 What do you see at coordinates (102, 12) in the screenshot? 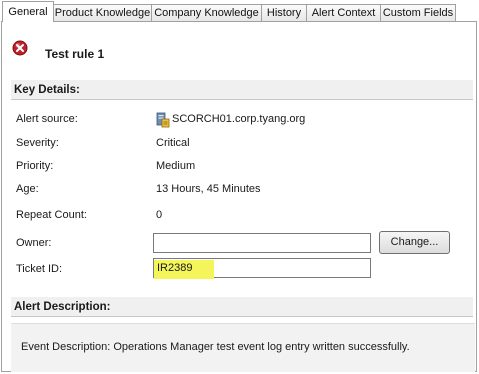
I see `tab-product-knowledge: Product Knowledge` at bounding box center [102, 12].